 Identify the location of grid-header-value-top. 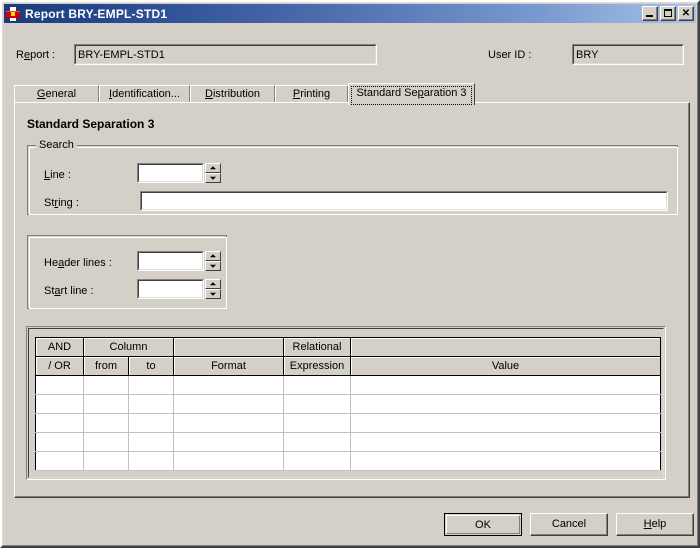
(505, 347).